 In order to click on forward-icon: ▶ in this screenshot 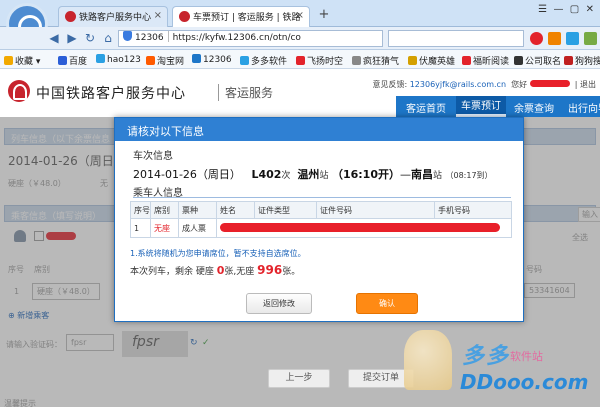, I will do `click(72, 38)`.